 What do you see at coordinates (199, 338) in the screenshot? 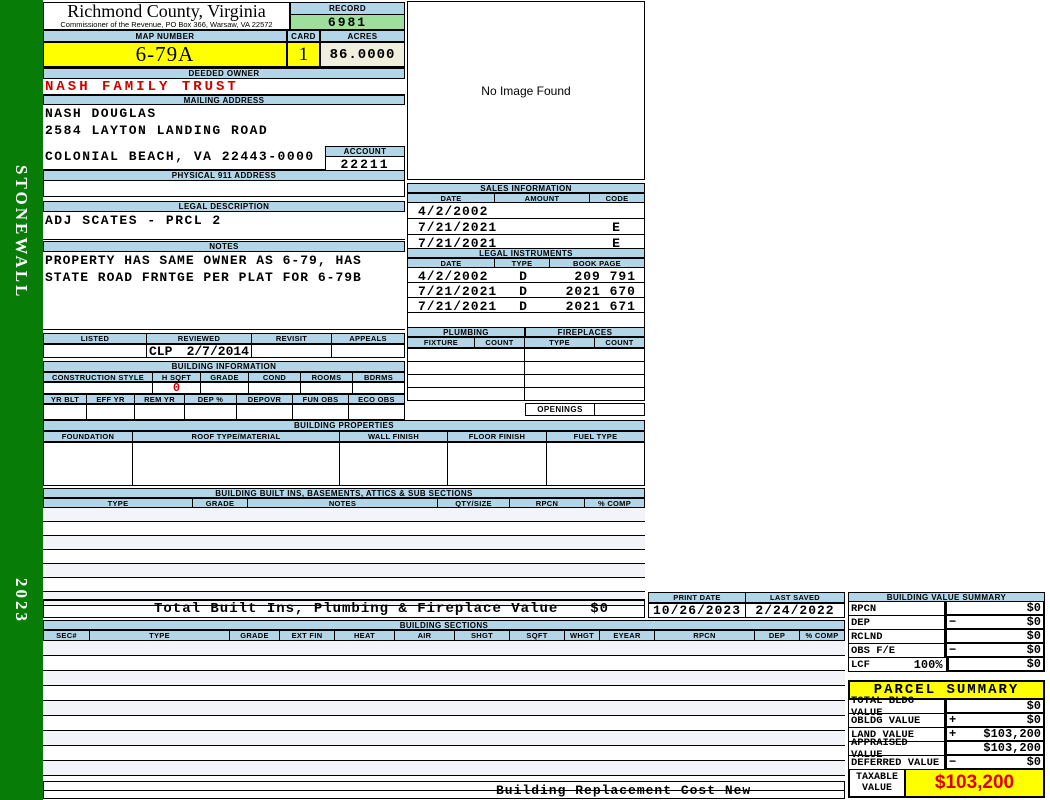
I see `reviewed-header: REVIEWED` at bounding box center [199, 338].